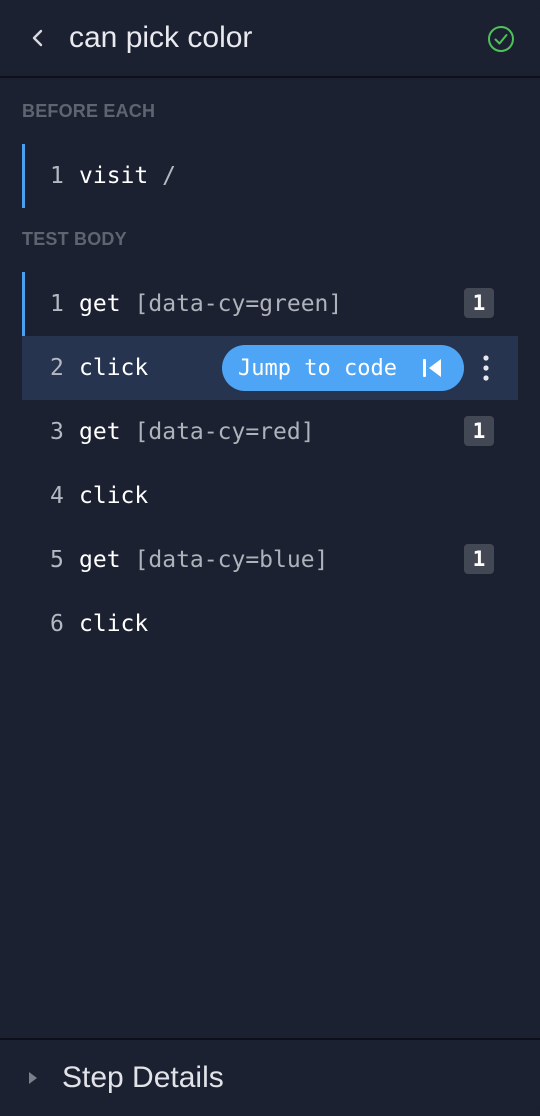 Image resolution: width=540 pixels, height=1116 pixels. I want to click on step-command: visit /, so click(127, 176).